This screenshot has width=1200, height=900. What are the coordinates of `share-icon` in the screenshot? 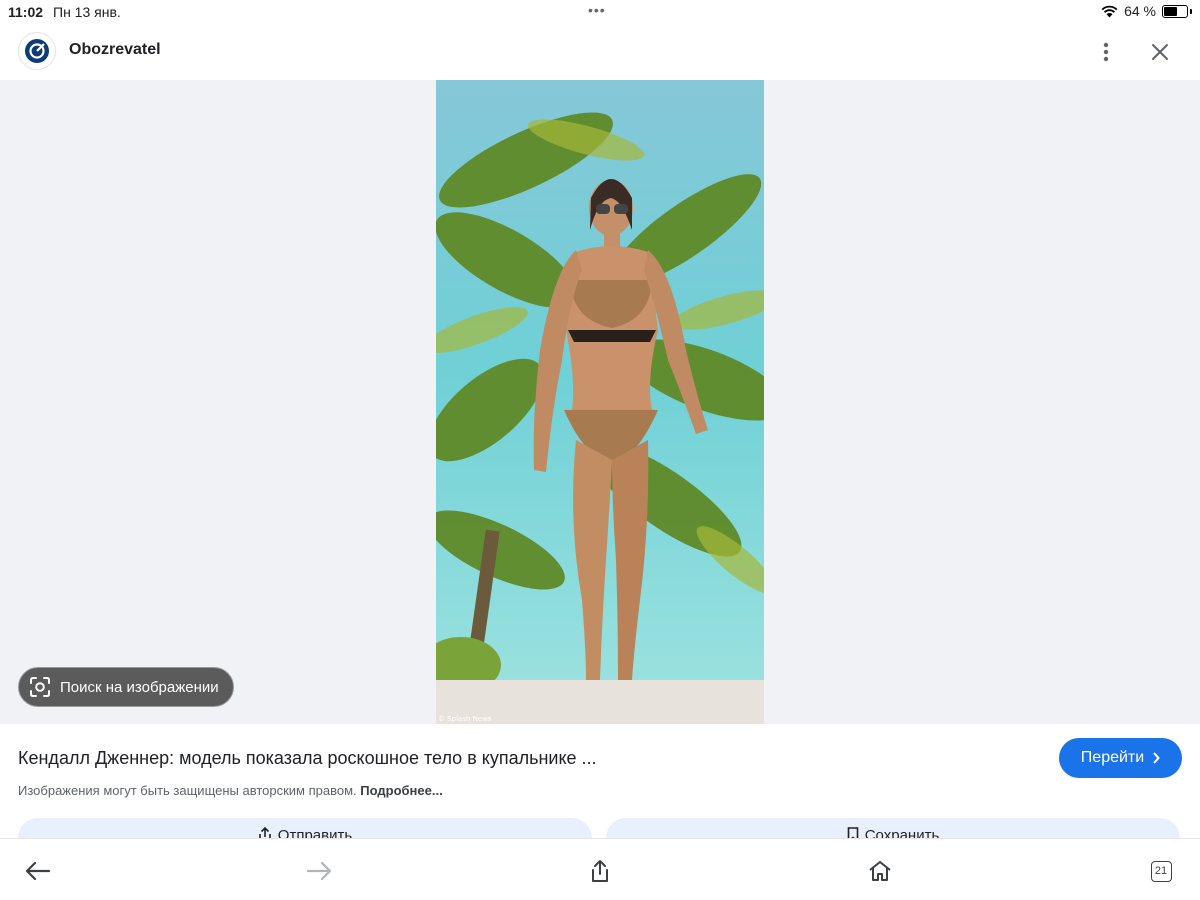 It's located at (600, 871).